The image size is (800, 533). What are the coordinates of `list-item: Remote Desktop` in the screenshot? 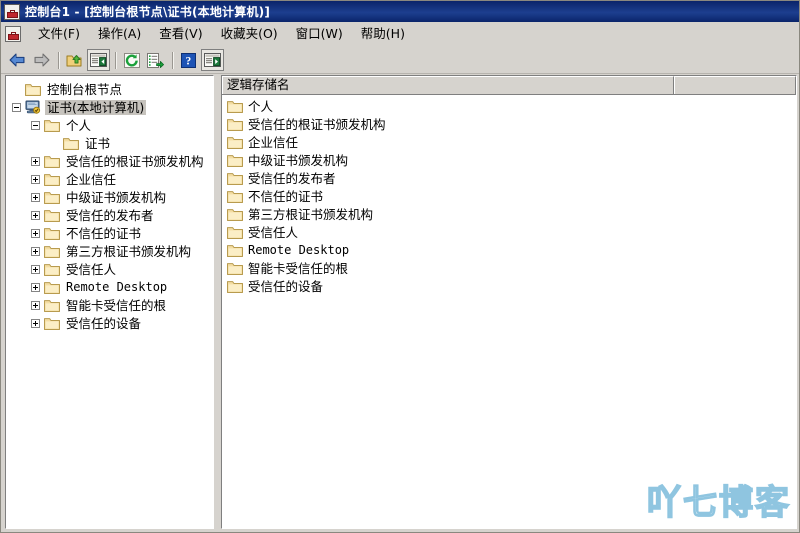 It's located at (509, 250).